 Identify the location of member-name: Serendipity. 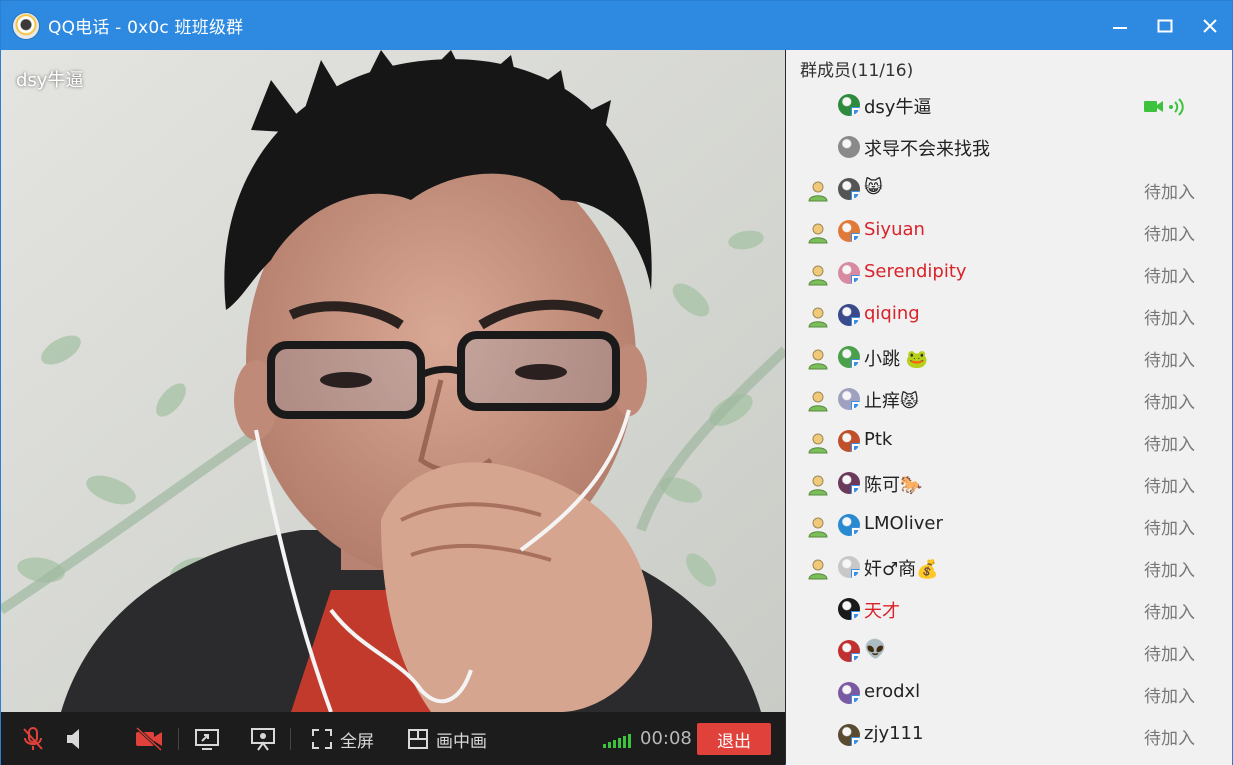
(915, 271).